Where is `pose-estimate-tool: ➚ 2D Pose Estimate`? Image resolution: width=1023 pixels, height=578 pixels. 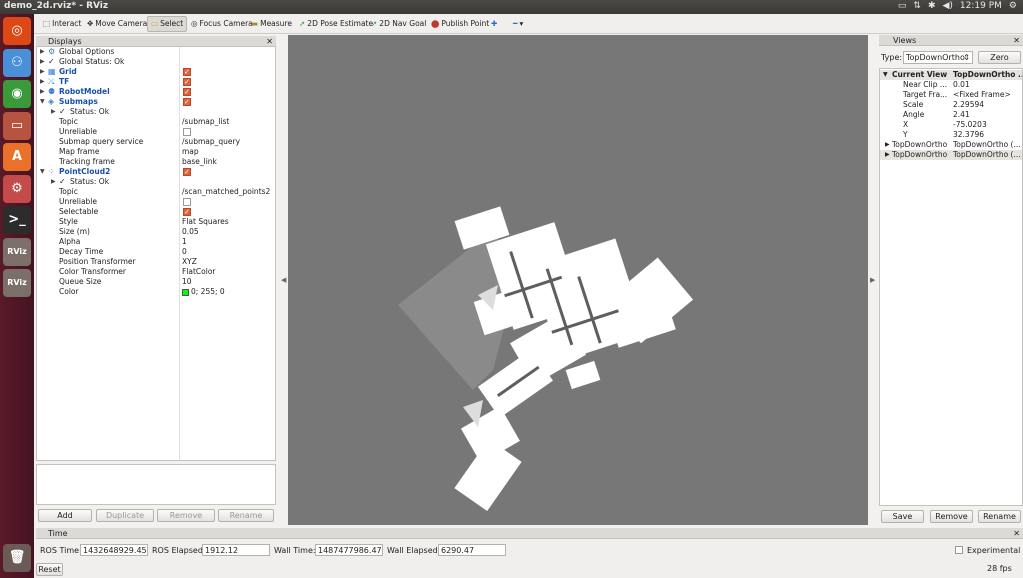 pose-estimate-tool: ➚ 2D Pose Estimate is located at coordinates (336, 24).